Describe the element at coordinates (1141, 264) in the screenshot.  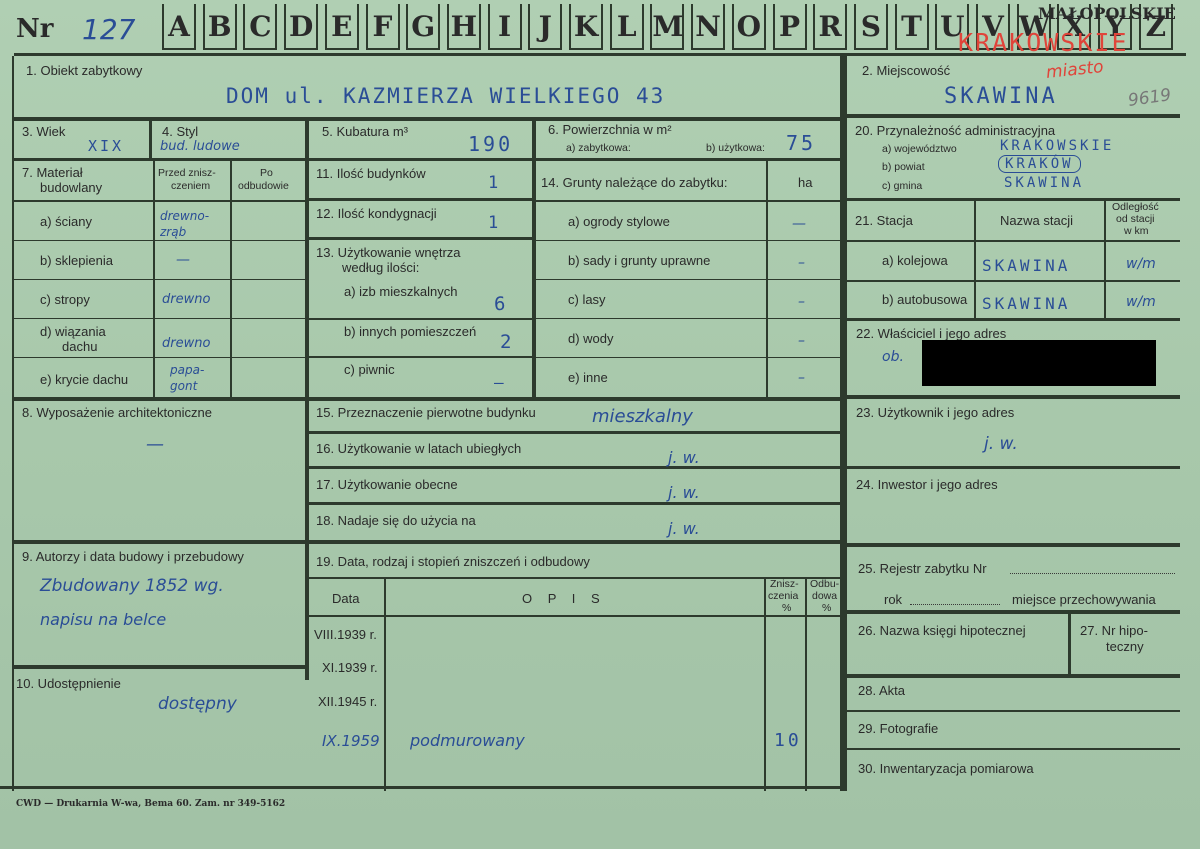
I see `field-21a-dist: w/m` at that location.